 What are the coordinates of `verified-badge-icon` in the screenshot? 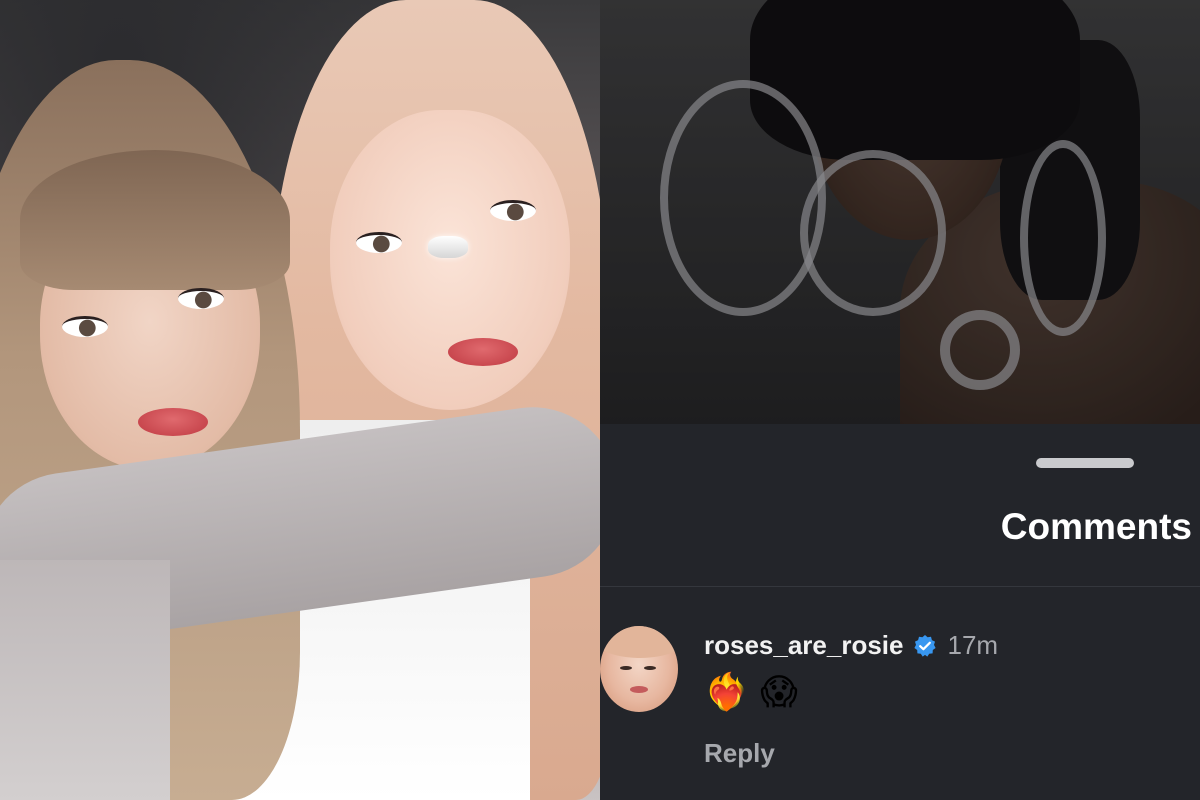 It's located at (925, 646).